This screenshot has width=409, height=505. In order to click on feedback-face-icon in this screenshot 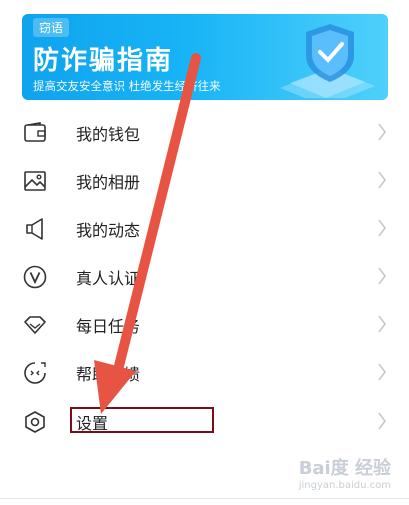, I will do `click(35, 373)`.